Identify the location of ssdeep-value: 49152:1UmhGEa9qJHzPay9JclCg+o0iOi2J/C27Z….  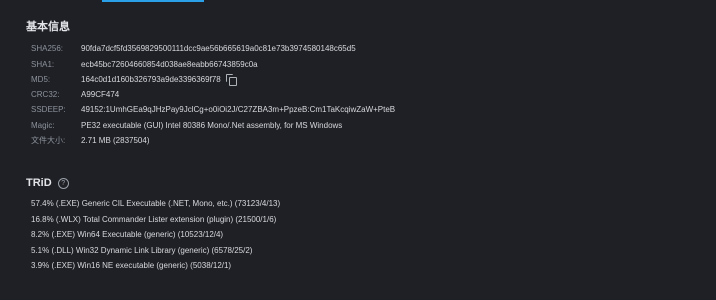
(238, 109).